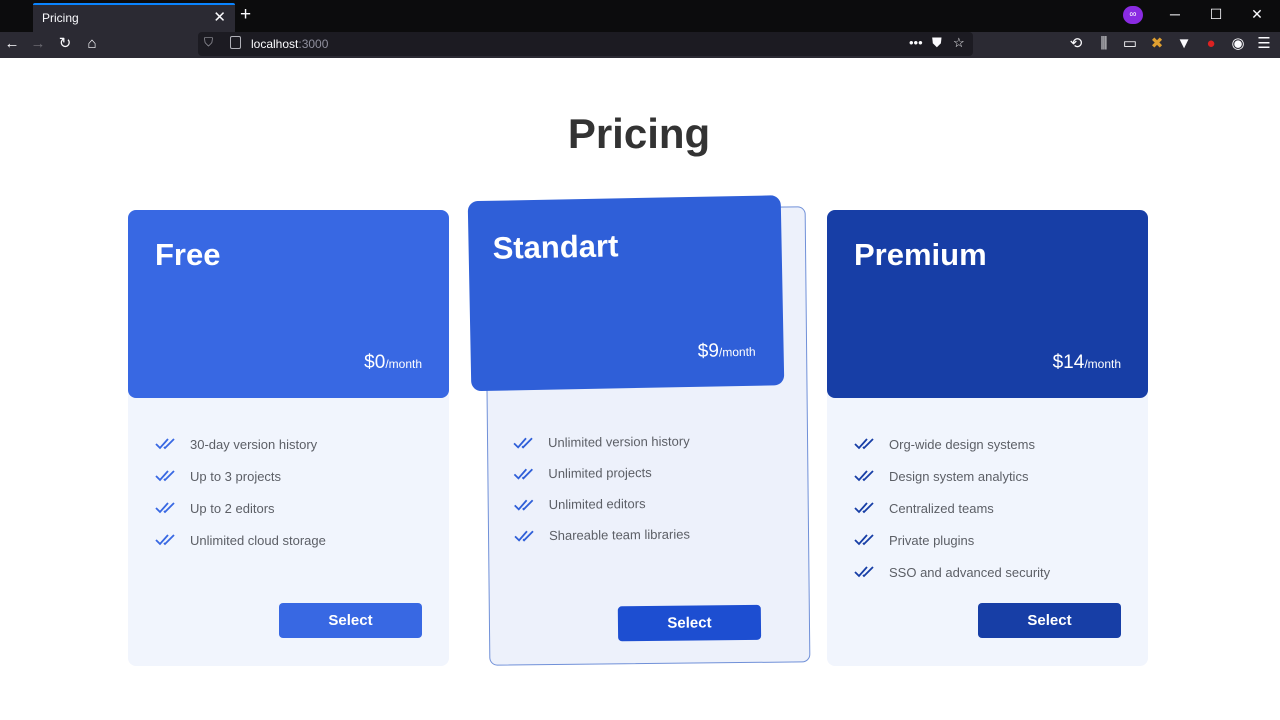  I want to click on feature-item: 30-day version history, so click(240, 444).